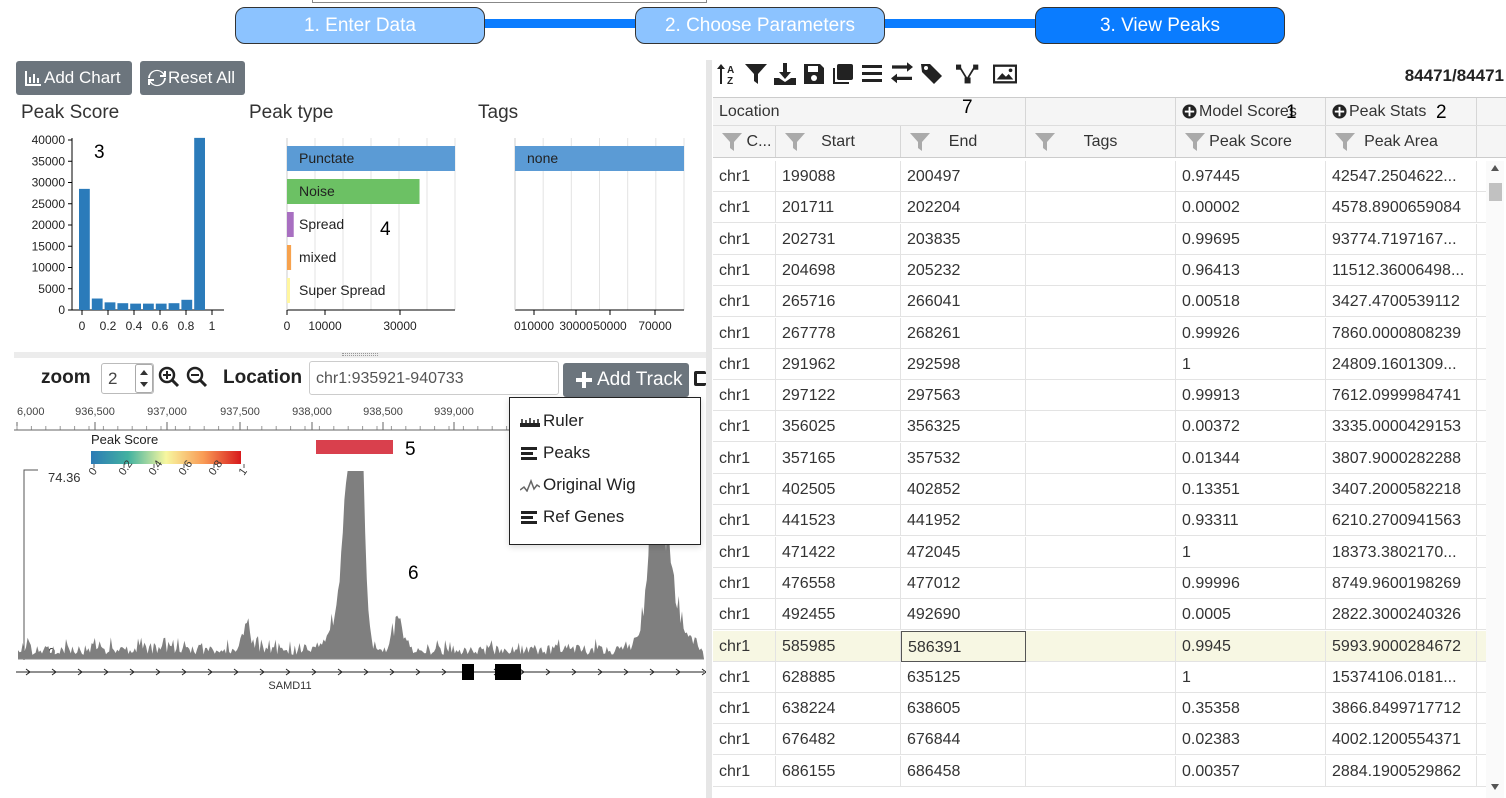  What do you see at coordinates (1100, 302) in the screenshot?
I see `table-row: chr1 265716 266041 0.00518 3427.4700539112` at bounding box center [1100, 302].